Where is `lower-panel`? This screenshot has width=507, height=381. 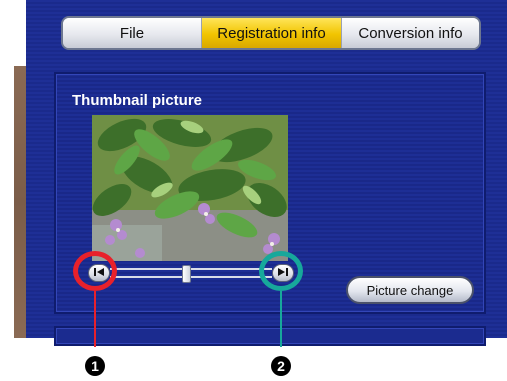
lower-panel is located at coordinates (270, 336).